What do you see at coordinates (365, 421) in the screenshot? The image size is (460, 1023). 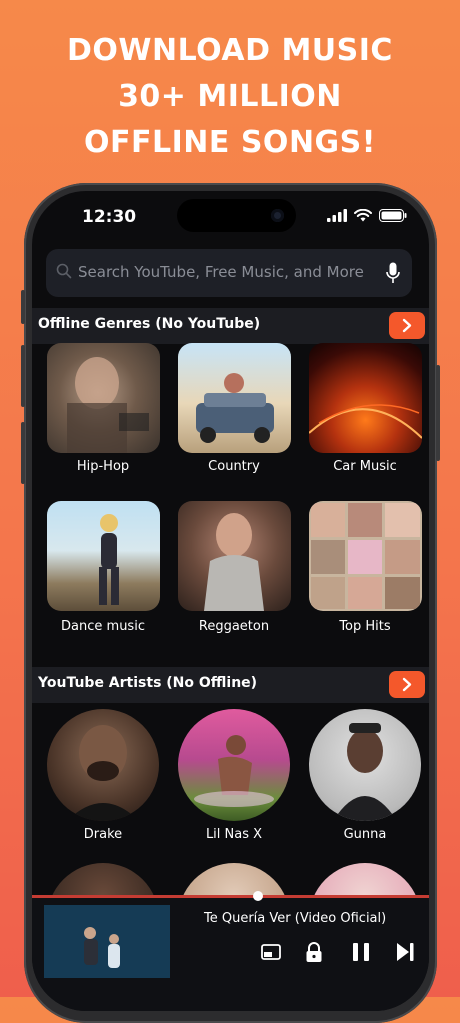 I see `car-music-cover-image` at bounding box center [365, 421].